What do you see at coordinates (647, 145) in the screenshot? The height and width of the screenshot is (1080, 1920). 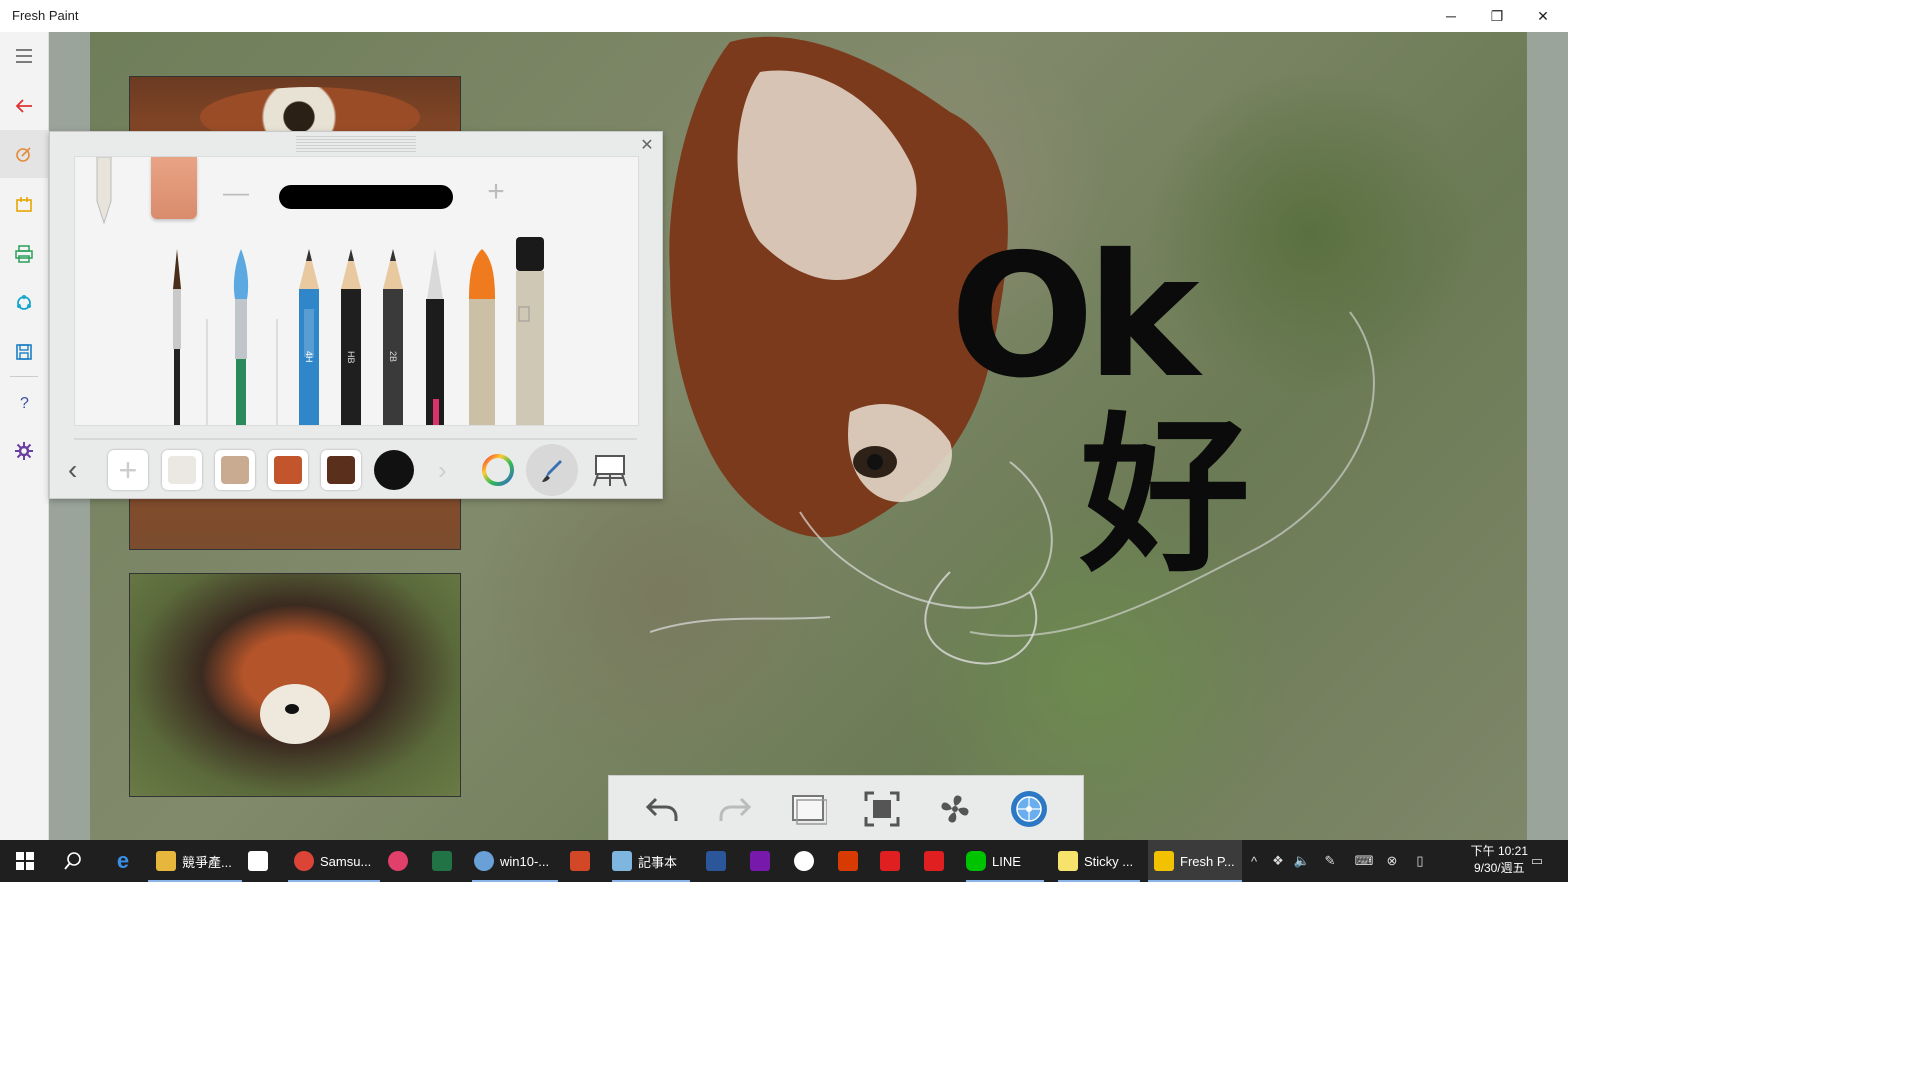 I see `panel-close-button: ✕` at bounding box center [647, 145].